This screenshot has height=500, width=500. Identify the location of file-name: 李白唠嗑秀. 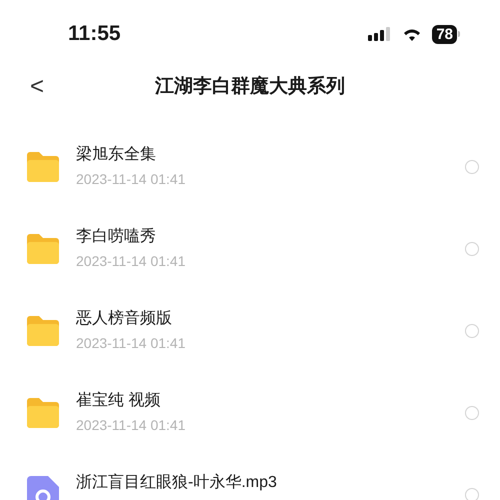
(116, 236).